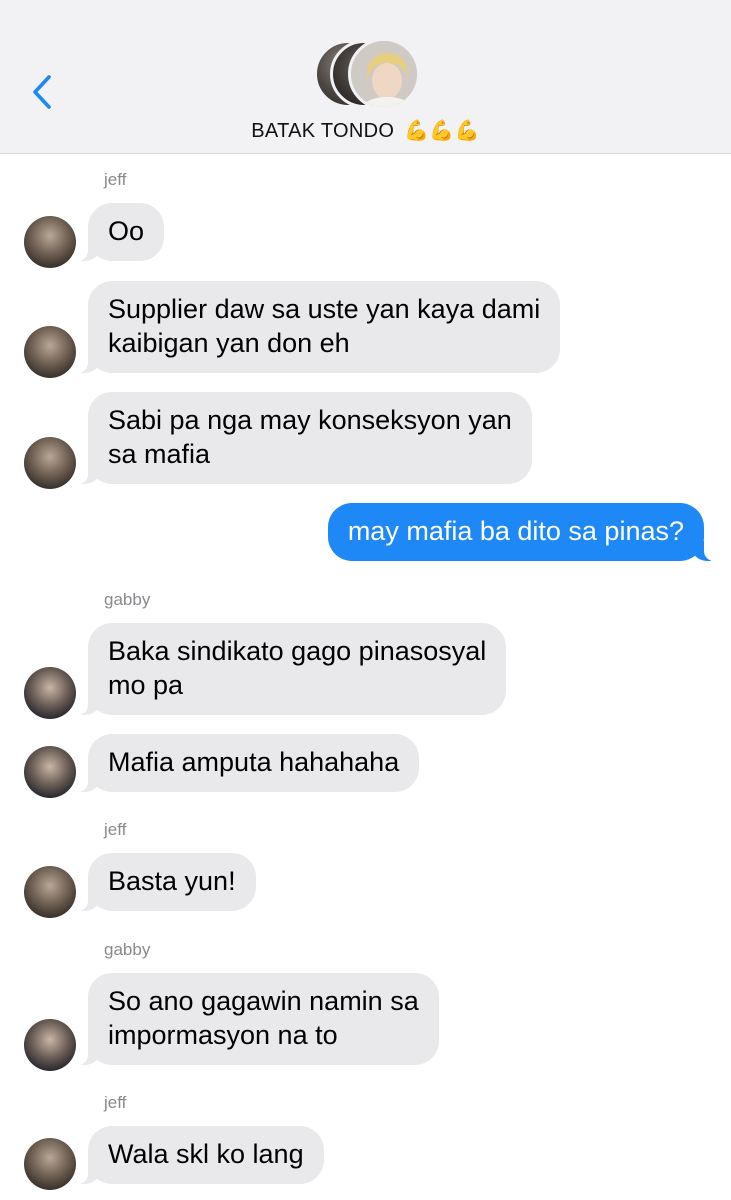 The image size is (731, 1200). Describe the element at coordinates (442, 131) in the screenshot. I see `flexed-biceps-icon: 💪💪💪` at that location.